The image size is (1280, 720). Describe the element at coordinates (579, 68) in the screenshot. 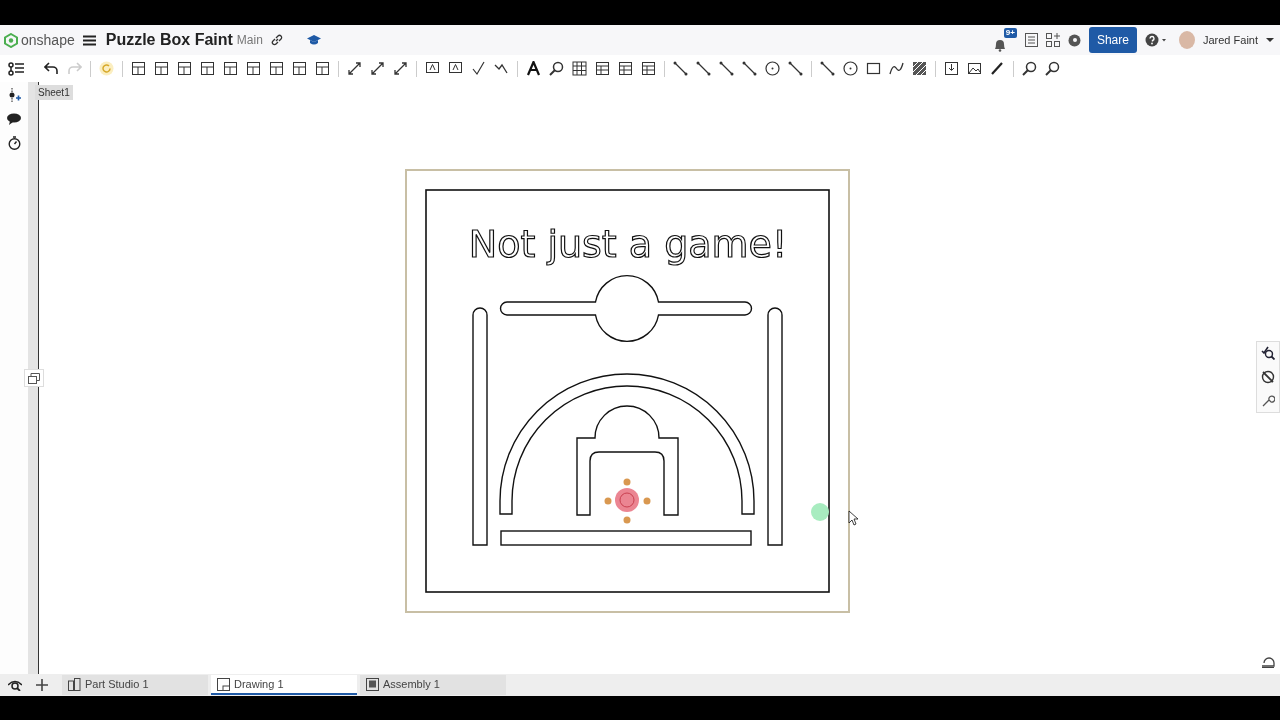

I see `grid-icon` at that location.